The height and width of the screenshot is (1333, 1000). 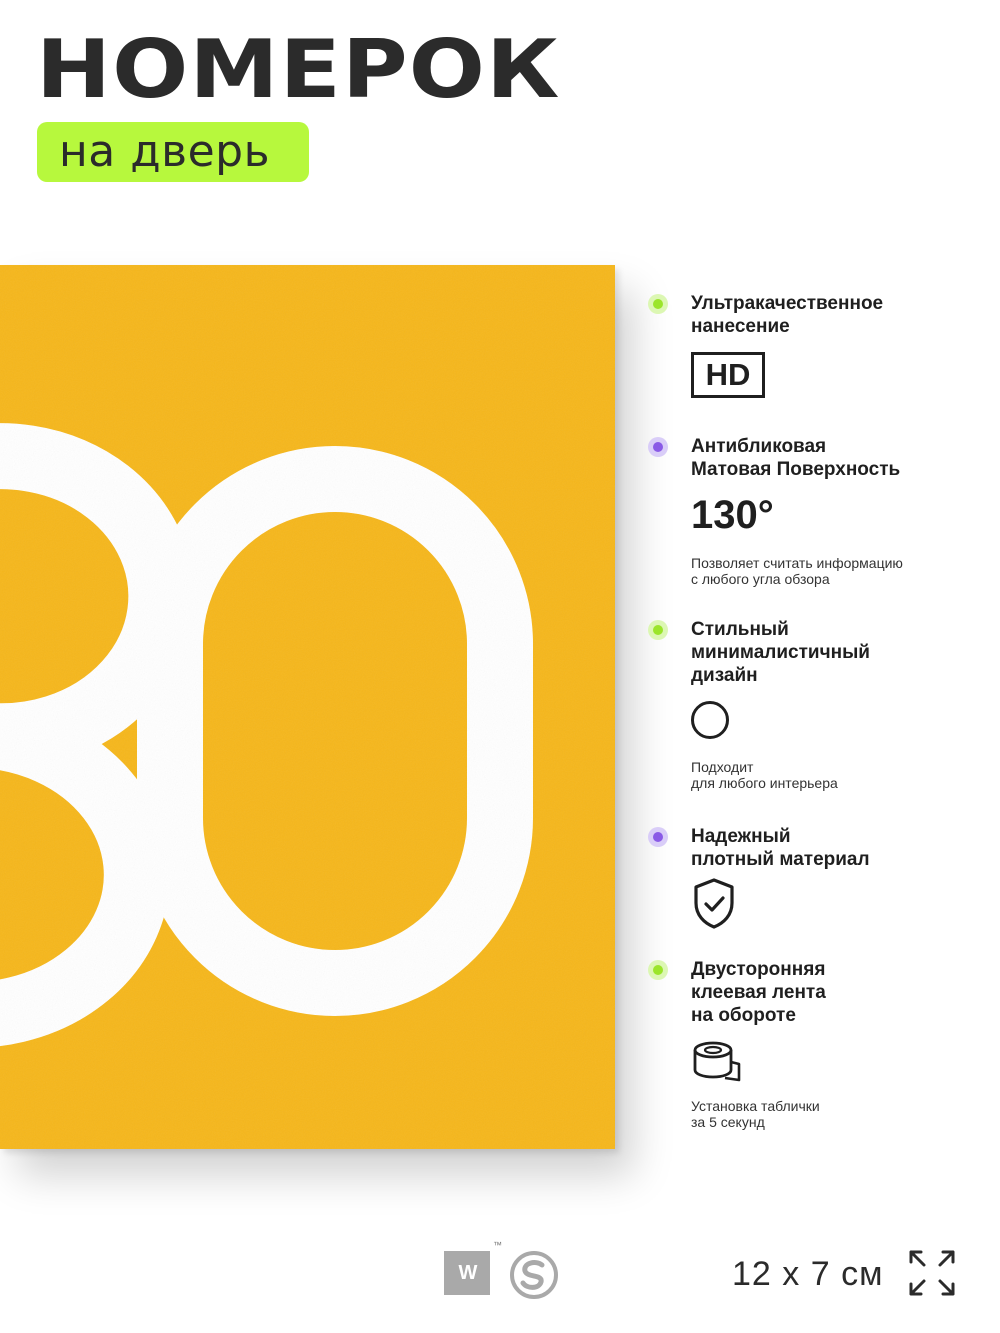 What do you see at coordinates (808, 1274) in the screenshot?
I see `plaque-size: 12 x 7 см` at bounding box center [808, 1274].